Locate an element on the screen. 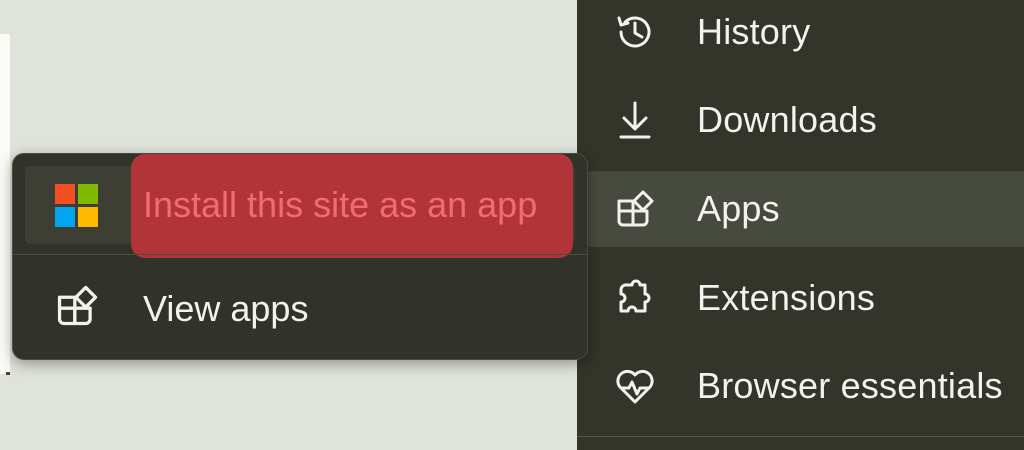  extensions-icon is located at coordinates (635, 298).